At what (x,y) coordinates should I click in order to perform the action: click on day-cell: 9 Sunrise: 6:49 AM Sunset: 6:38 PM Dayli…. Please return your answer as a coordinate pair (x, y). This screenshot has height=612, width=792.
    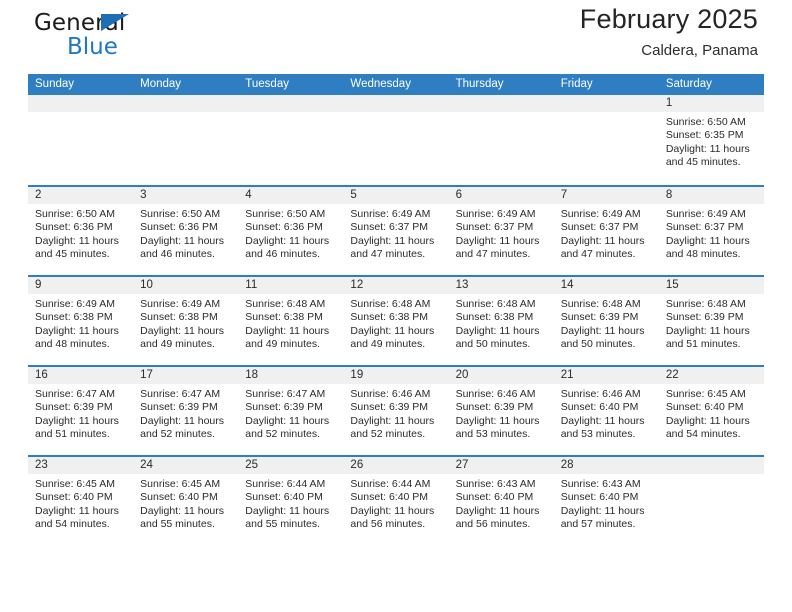
    Looking at the image, I should click on (81, 321).